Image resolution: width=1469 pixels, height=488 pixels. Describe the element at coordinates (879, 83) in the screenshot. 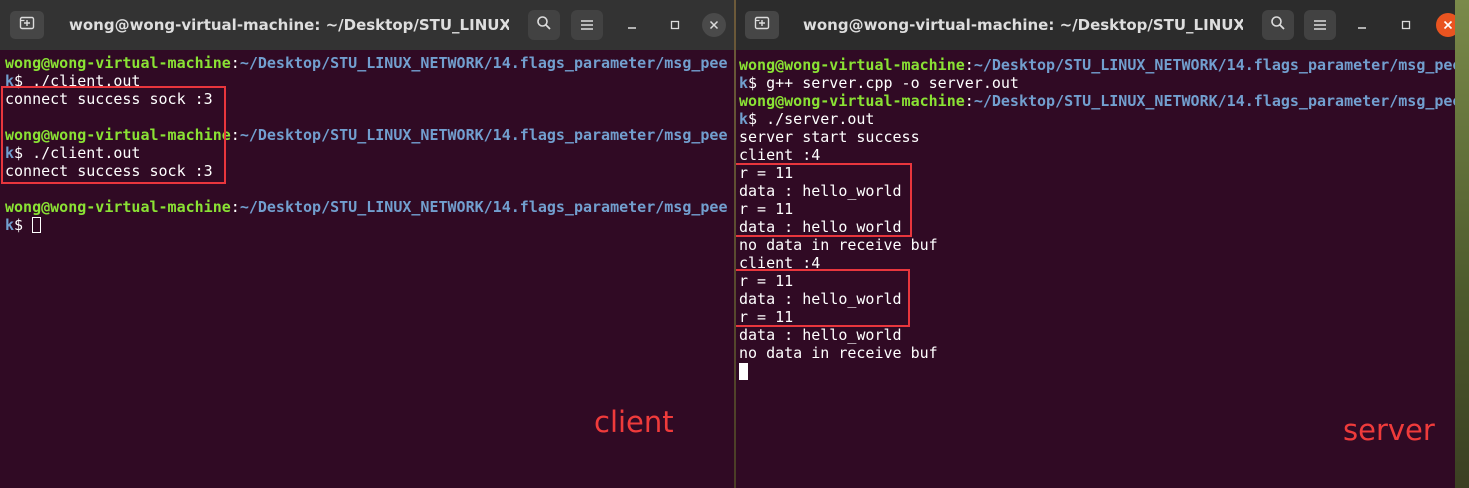

I see `command-line: k$ g++ server.cpp -o server.out` at that location.